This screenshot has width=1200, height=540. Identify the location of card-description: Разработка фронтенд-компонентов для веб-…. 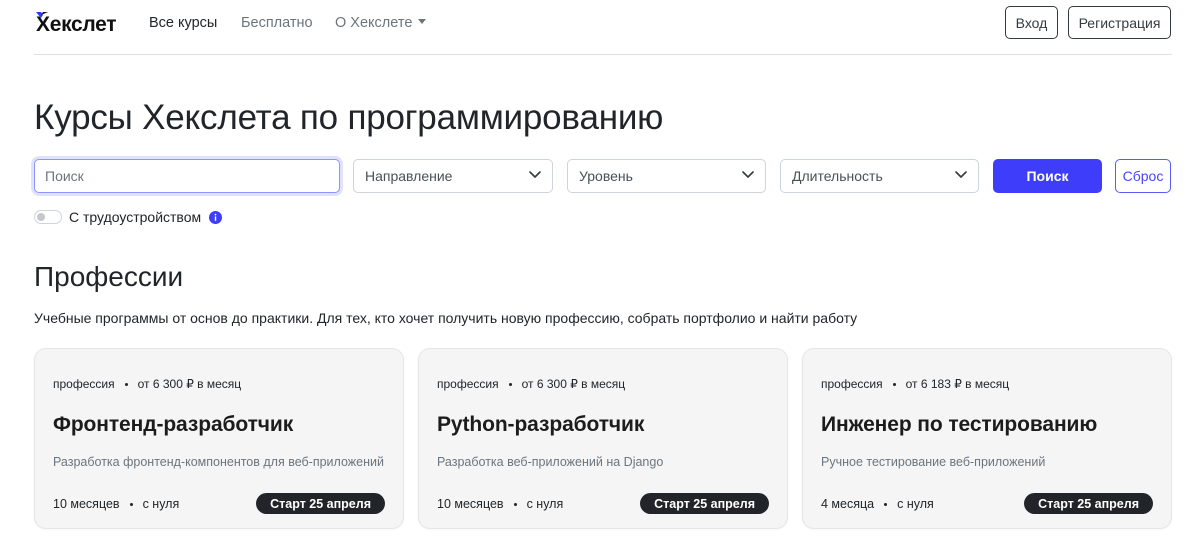
(218, 462).